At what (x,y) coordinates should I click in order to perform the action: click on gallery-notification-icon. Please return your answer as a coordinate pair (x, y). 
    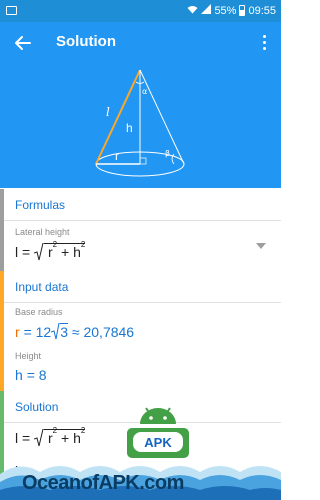
    Looking at the image, I should click on (11, 10).